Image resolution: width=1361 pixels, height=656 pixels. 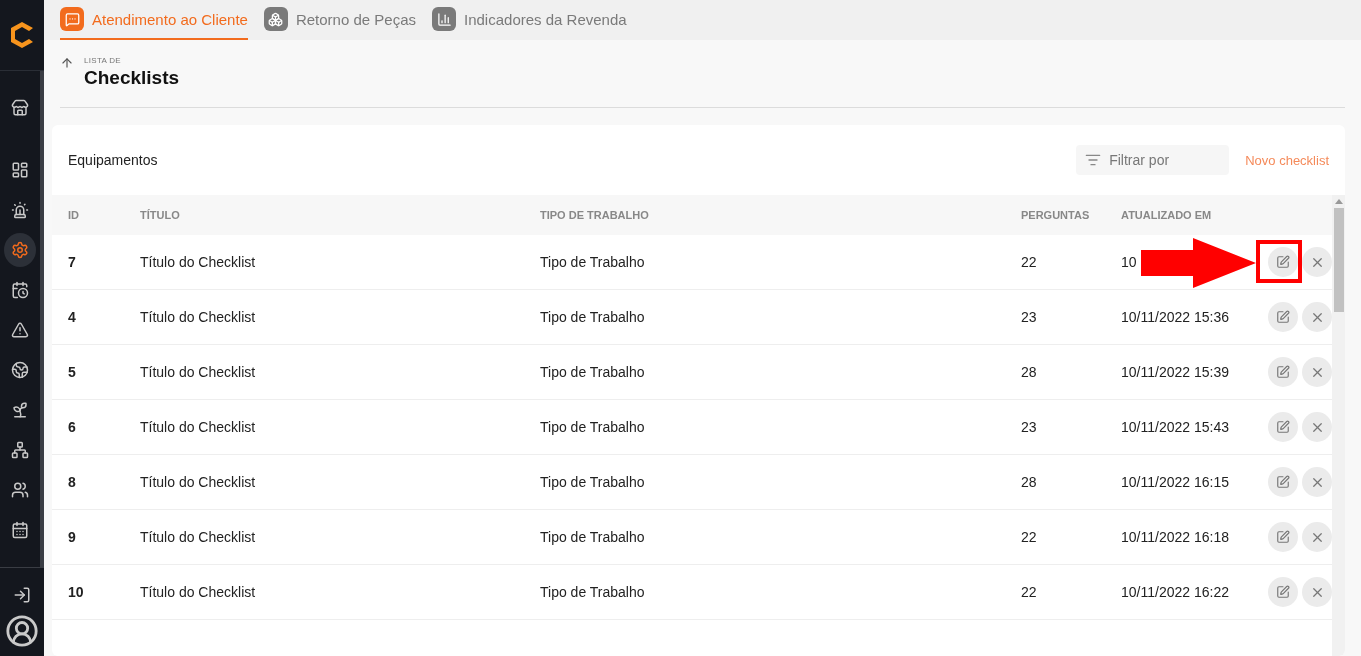 I want to click on chat-icon, so click(x=72, y=19).